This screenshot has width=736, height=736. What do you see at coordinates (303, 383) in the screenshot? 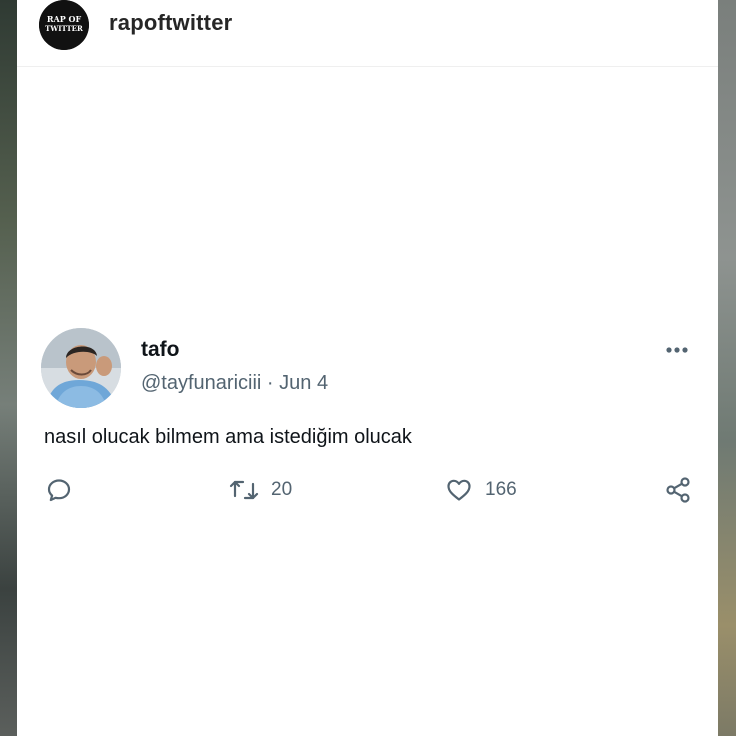
I see `tweet-date: Jun 4` at bounding box center [303, 383].